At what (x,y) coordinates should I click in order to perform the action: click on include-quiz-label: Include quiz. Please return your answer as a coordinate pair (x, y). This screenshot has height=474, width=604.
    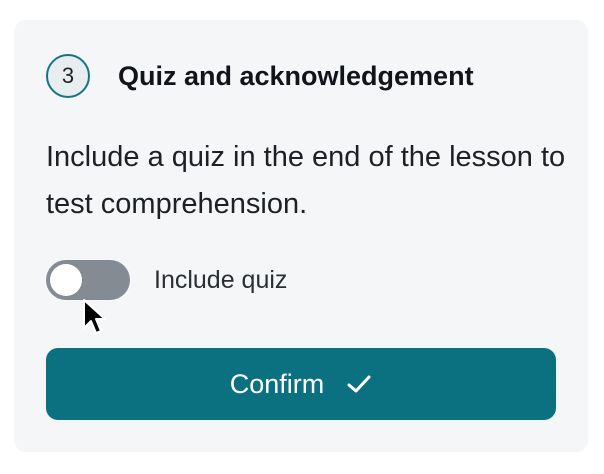
    Looking at the image, I should click on (221, 280).